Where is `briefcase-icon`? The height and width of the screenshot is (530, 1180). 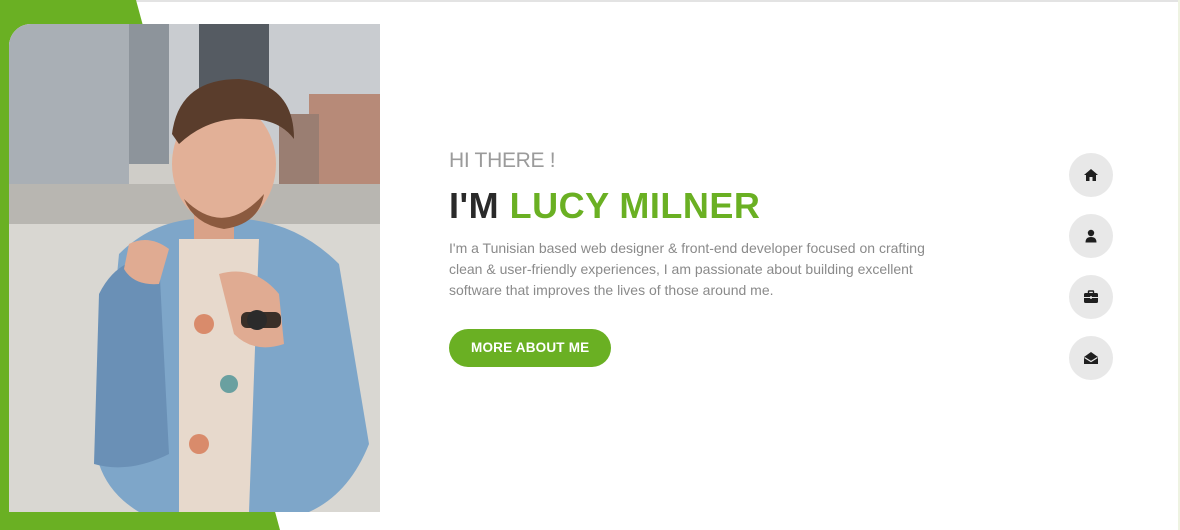
briefcase-icon is located at coordinates (1091, 296).